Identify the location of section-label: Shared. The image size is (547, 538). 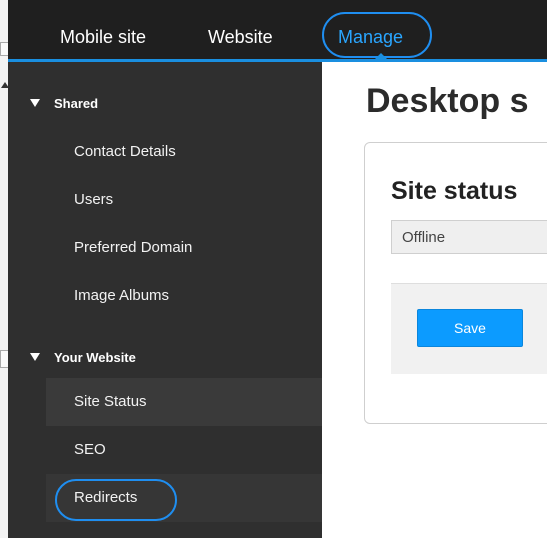
(76, 103).